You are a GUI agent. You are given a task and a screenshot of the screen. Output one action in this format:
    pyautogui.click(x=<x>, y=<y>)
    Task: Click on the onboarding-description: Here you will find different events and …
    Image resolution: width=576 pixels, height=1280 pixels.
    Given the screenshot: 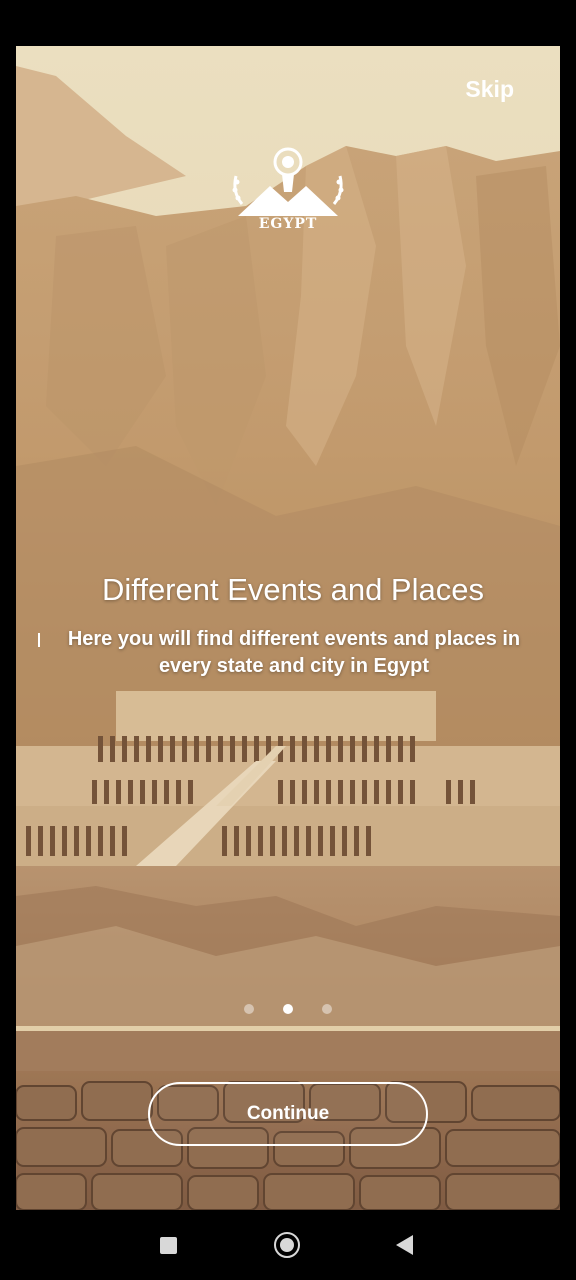 What is the action you would take?
    pyautogui.click(x=294, y=652)
    